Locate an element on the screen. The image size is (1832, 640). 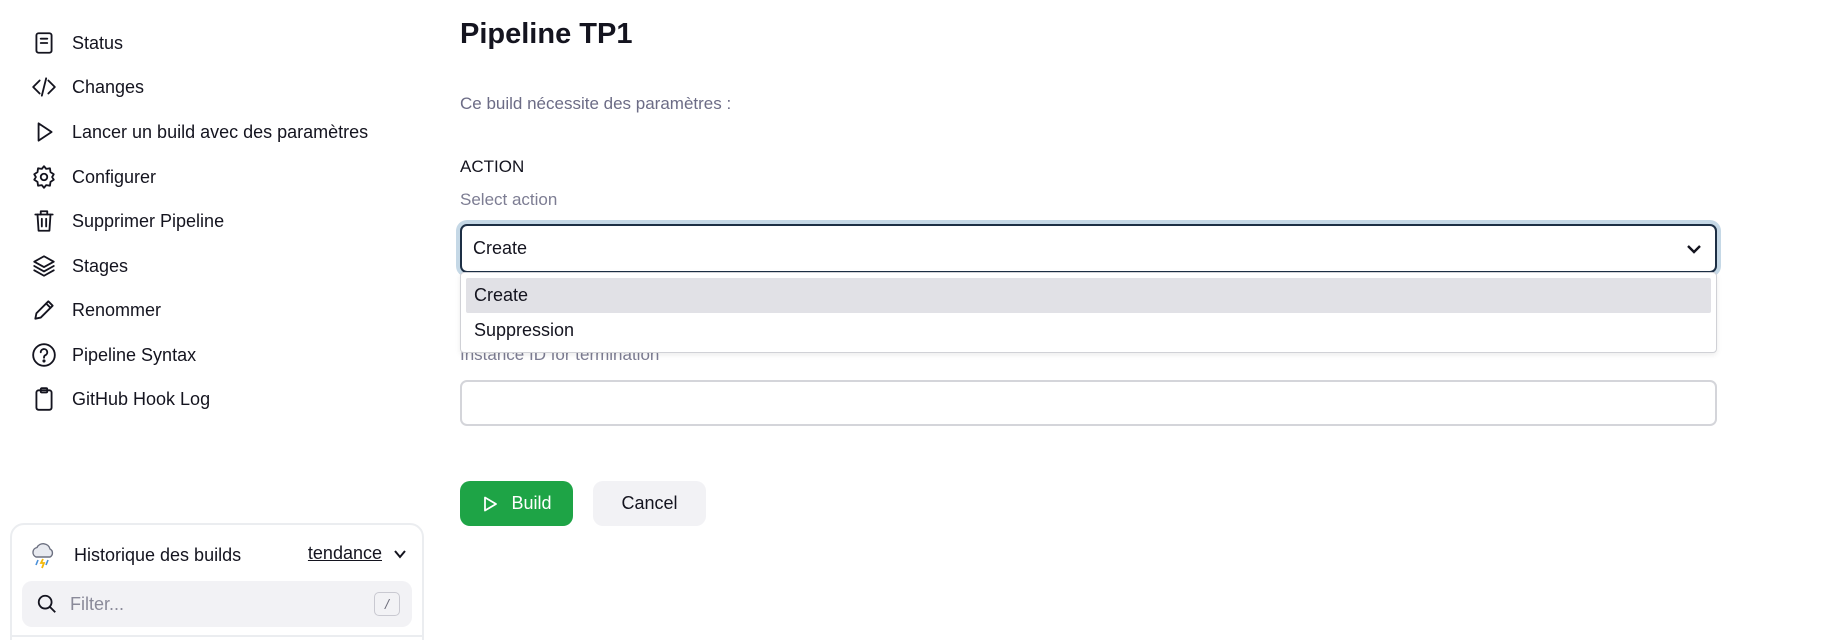
sidebar-item-delete-pipeline: Supprimer Pipeline is located at coordinates (127, 221).